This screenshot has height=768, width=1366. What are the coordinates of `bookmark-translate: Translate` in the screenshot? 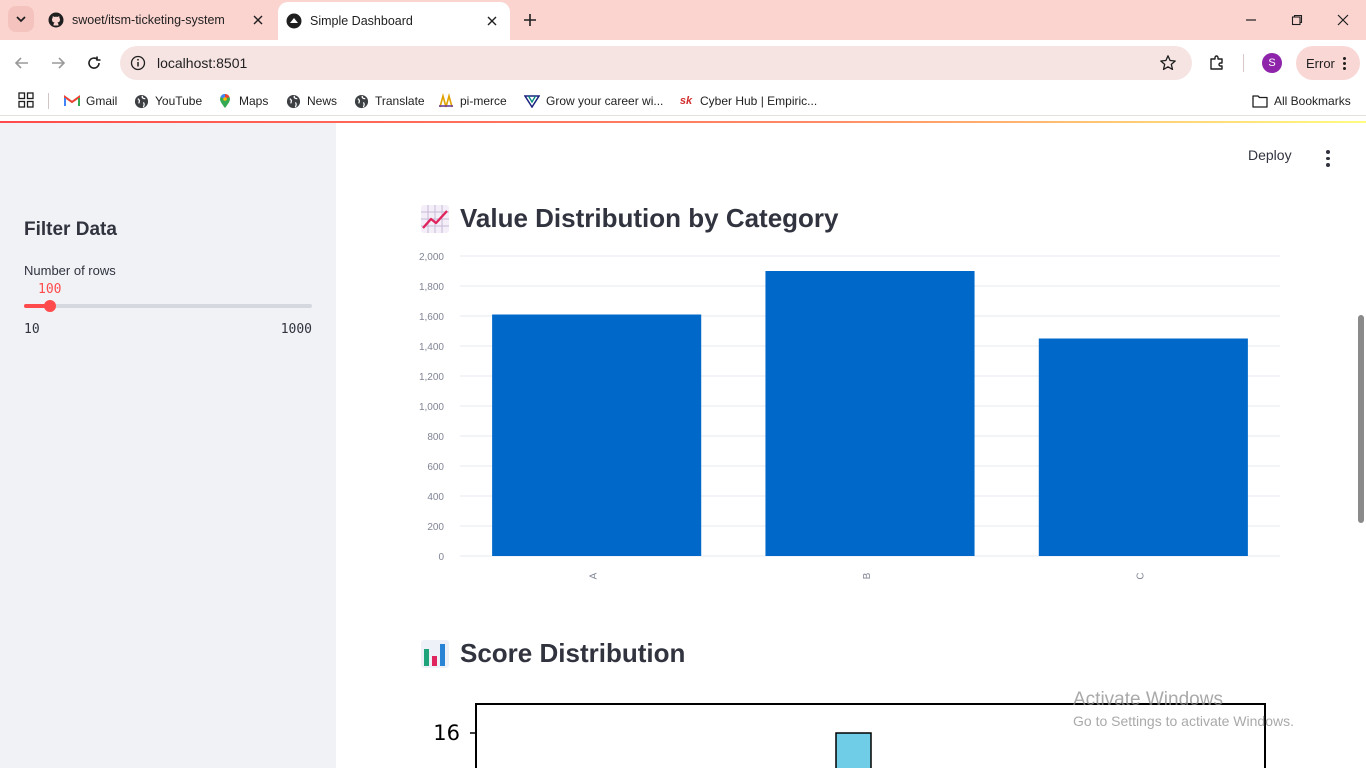 It's located at (389, 101).